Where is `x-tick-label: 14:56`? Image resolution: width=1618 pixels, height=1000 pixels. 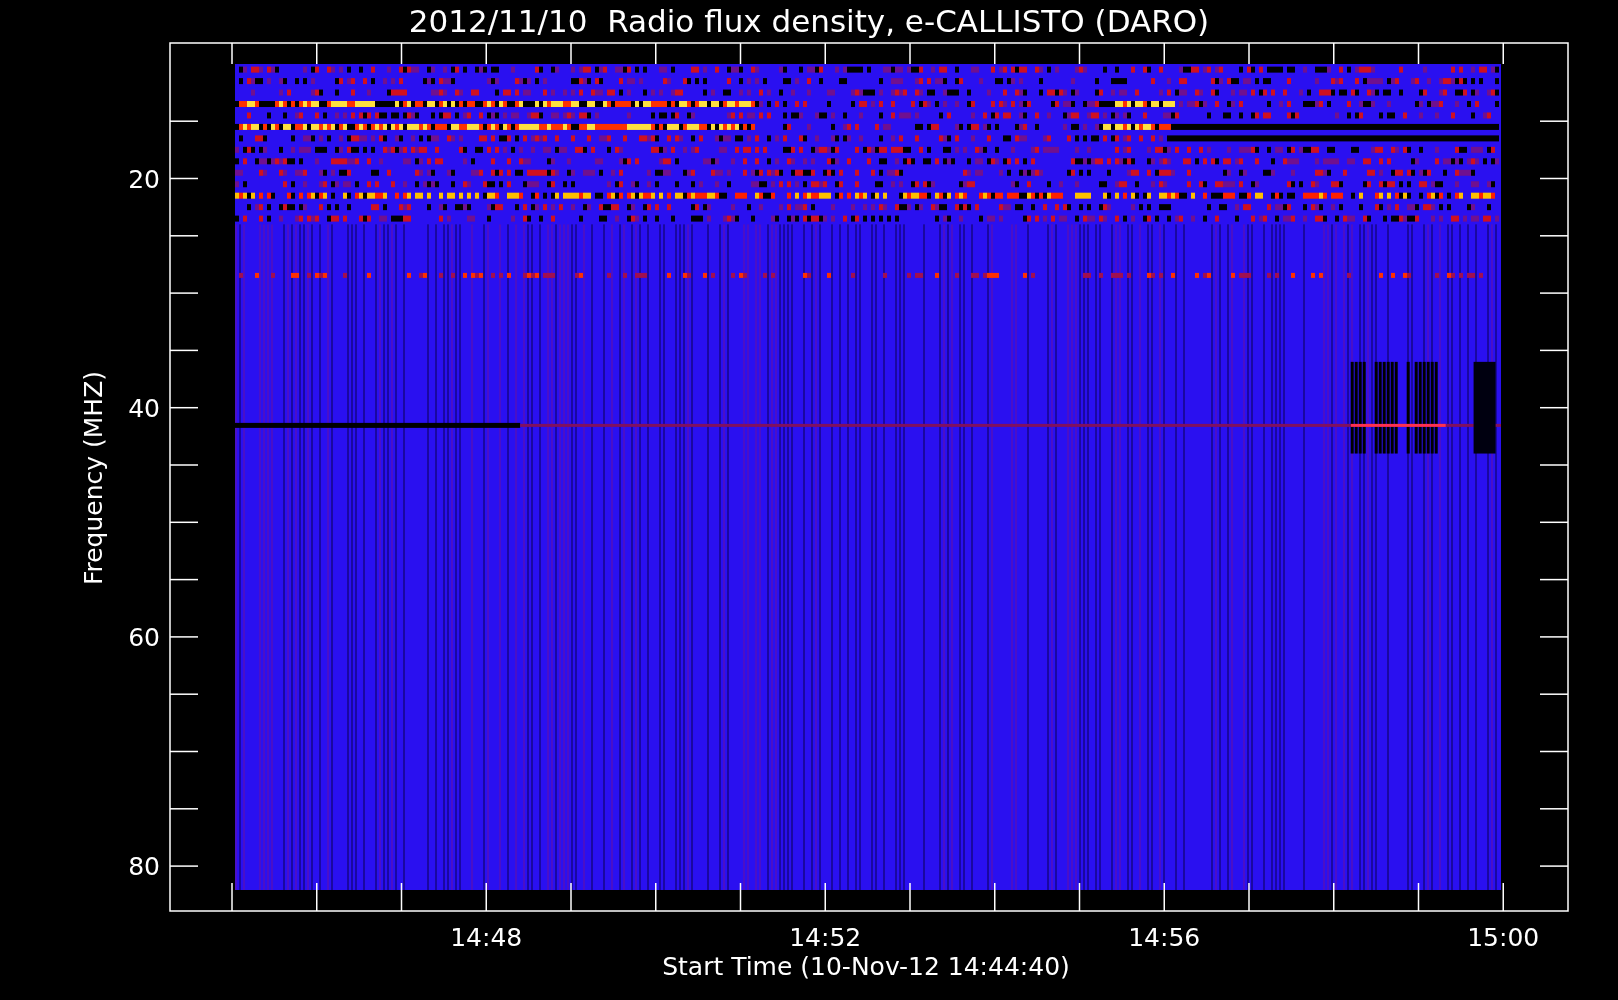 x-tick-label: 14:56 is located at coordinates (1164, 937).